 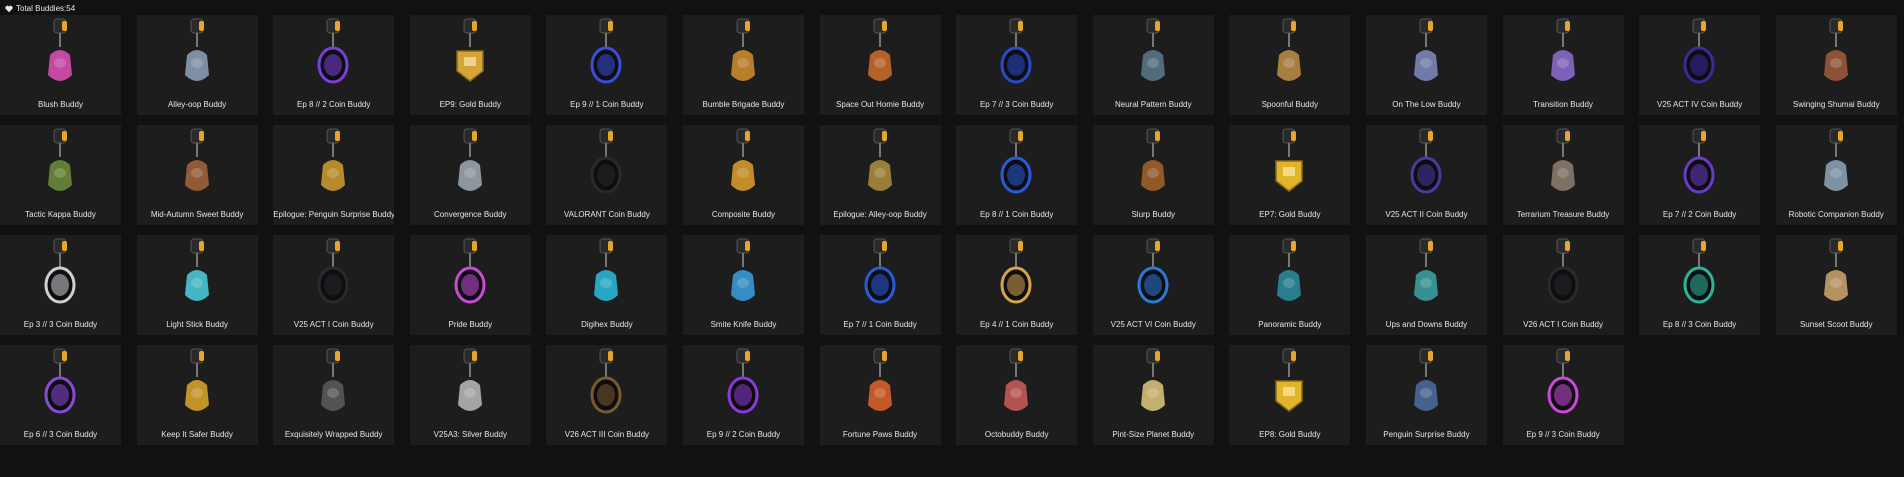 I want to click on total-buddies-label: Total Buddies:54, so click(x=46, y=8).